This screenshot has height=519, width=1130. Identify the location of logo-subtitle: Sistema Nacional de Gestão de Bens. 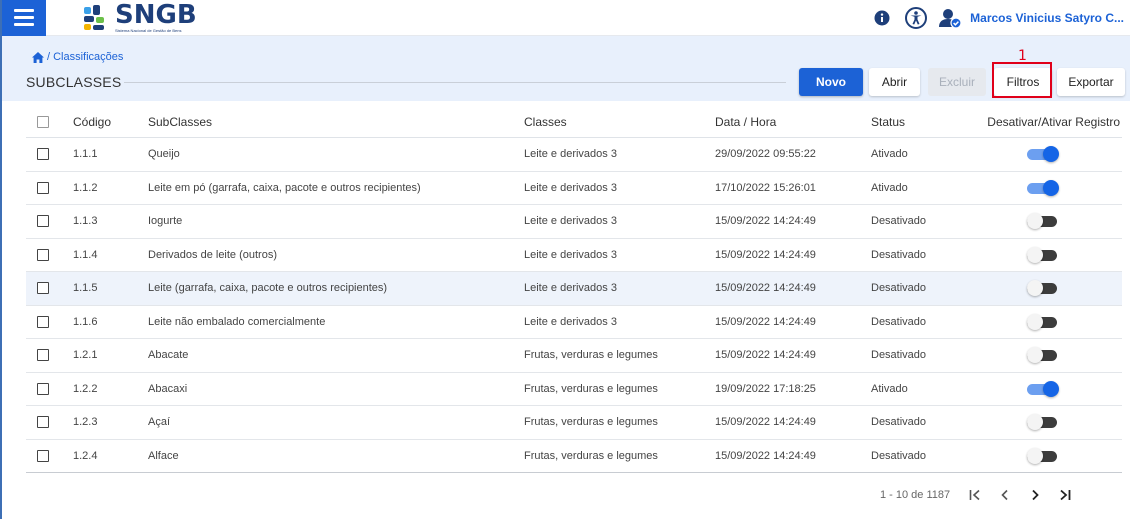
(148, 30).